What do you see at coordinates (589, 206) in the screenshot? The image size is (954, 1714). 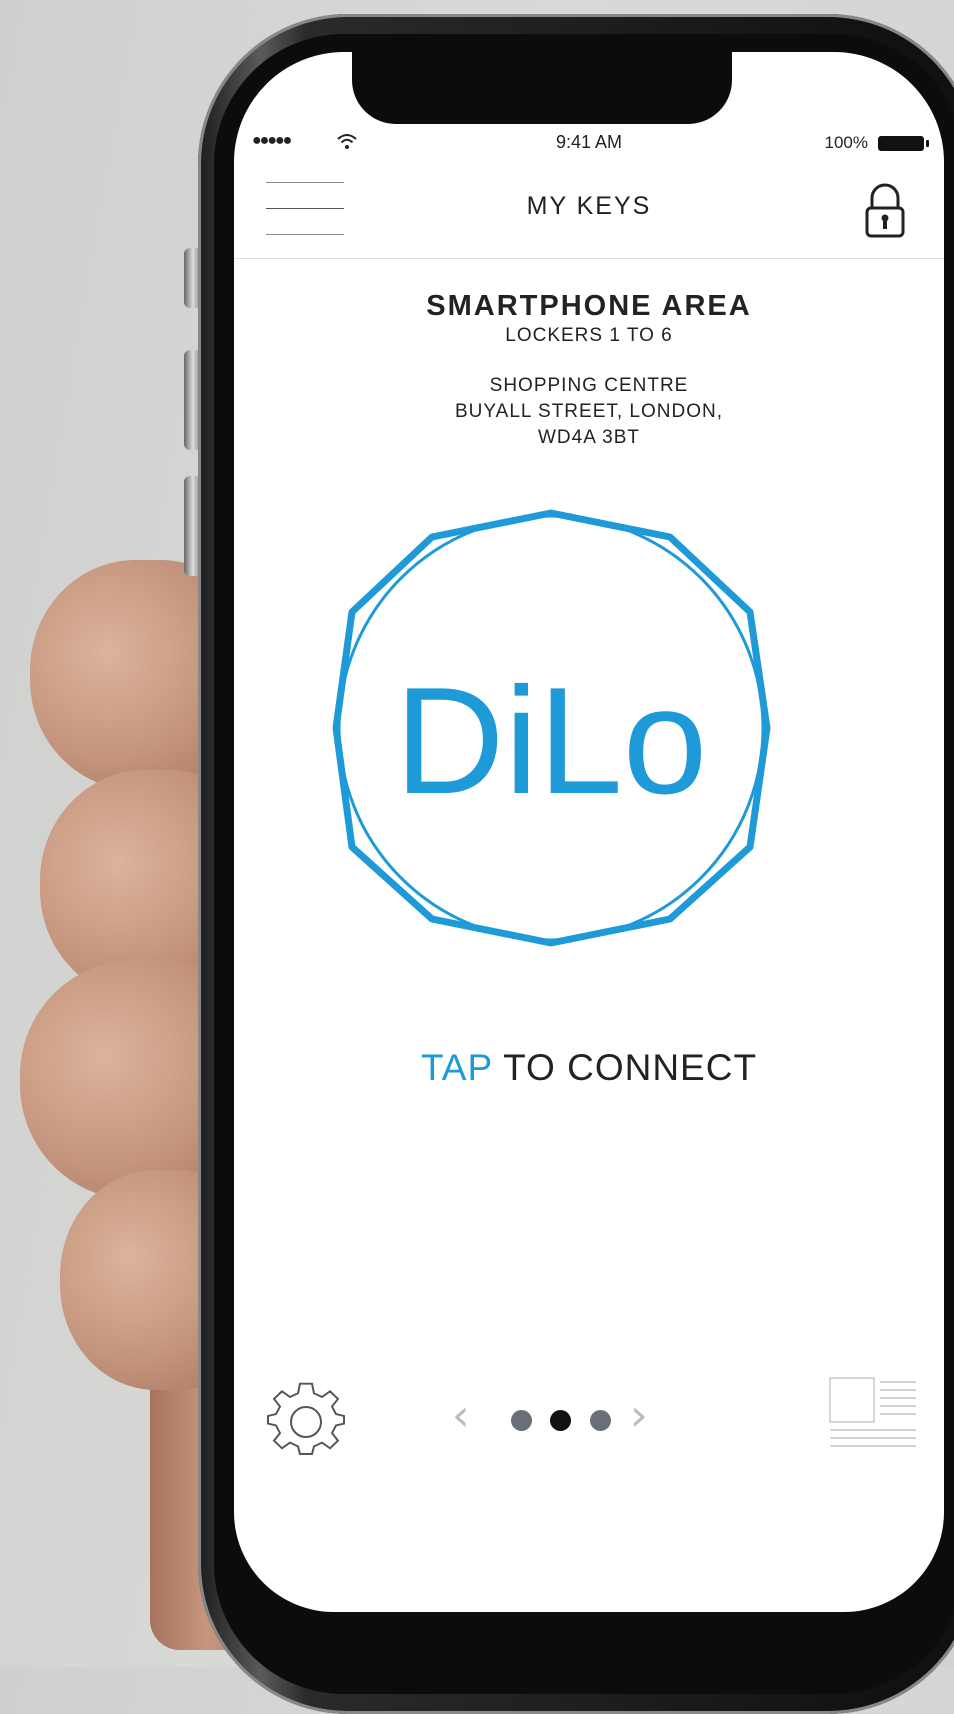 I see `page-title: MY KEYS` at bounding box center [589, 206].